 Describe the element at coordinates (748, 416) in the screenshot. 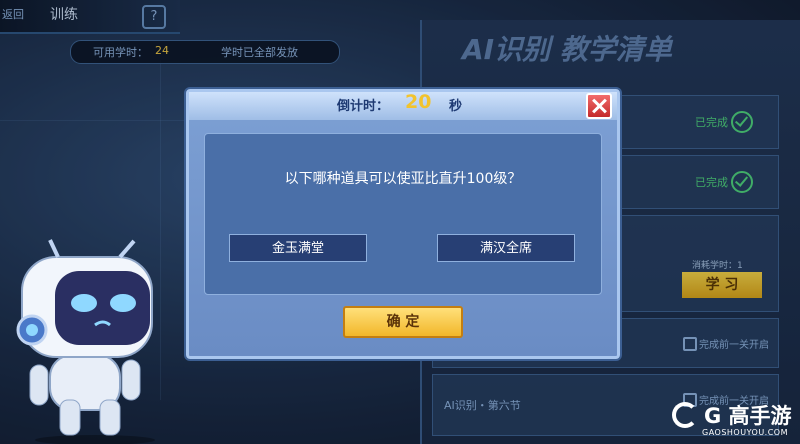

I see `watermark-name: G 高手游` at that location.